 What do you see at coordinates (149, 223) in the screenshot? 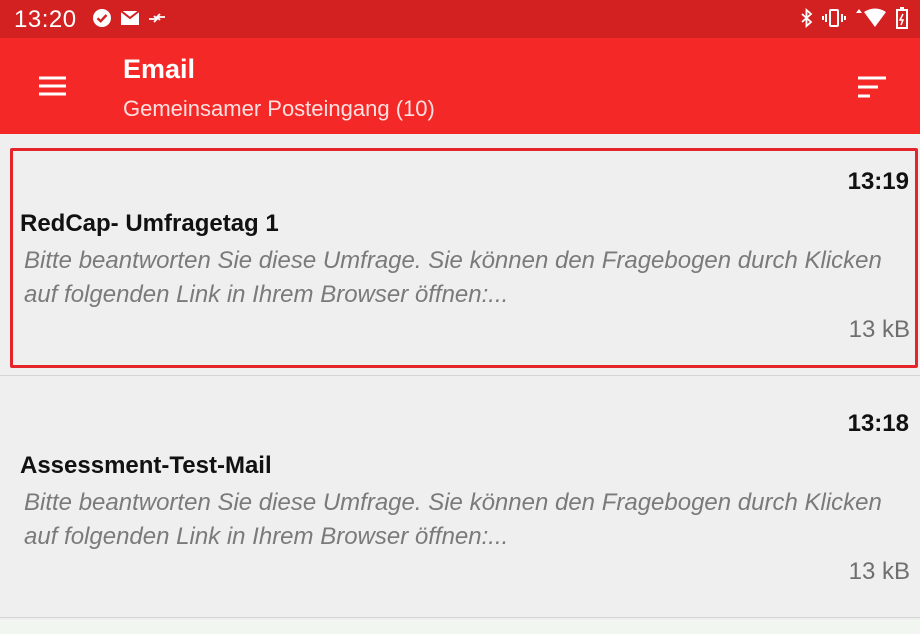
I see `email-subject: RedCap- Umfragetag 1` at bounding box center [149, 223].